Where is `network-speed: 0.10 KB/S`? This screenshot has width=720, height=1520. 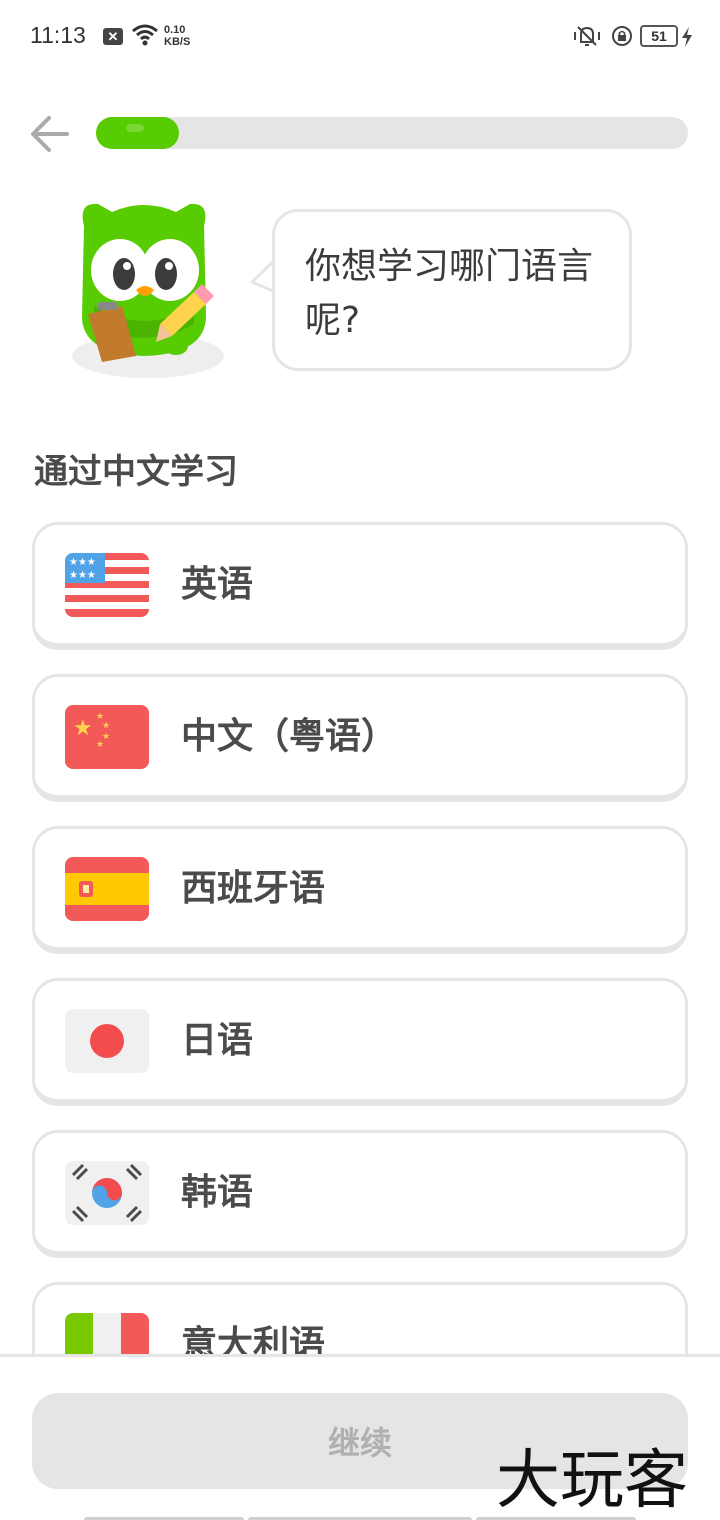
network-speed: 0.10 KB/S is located at coordinates (177, 36).